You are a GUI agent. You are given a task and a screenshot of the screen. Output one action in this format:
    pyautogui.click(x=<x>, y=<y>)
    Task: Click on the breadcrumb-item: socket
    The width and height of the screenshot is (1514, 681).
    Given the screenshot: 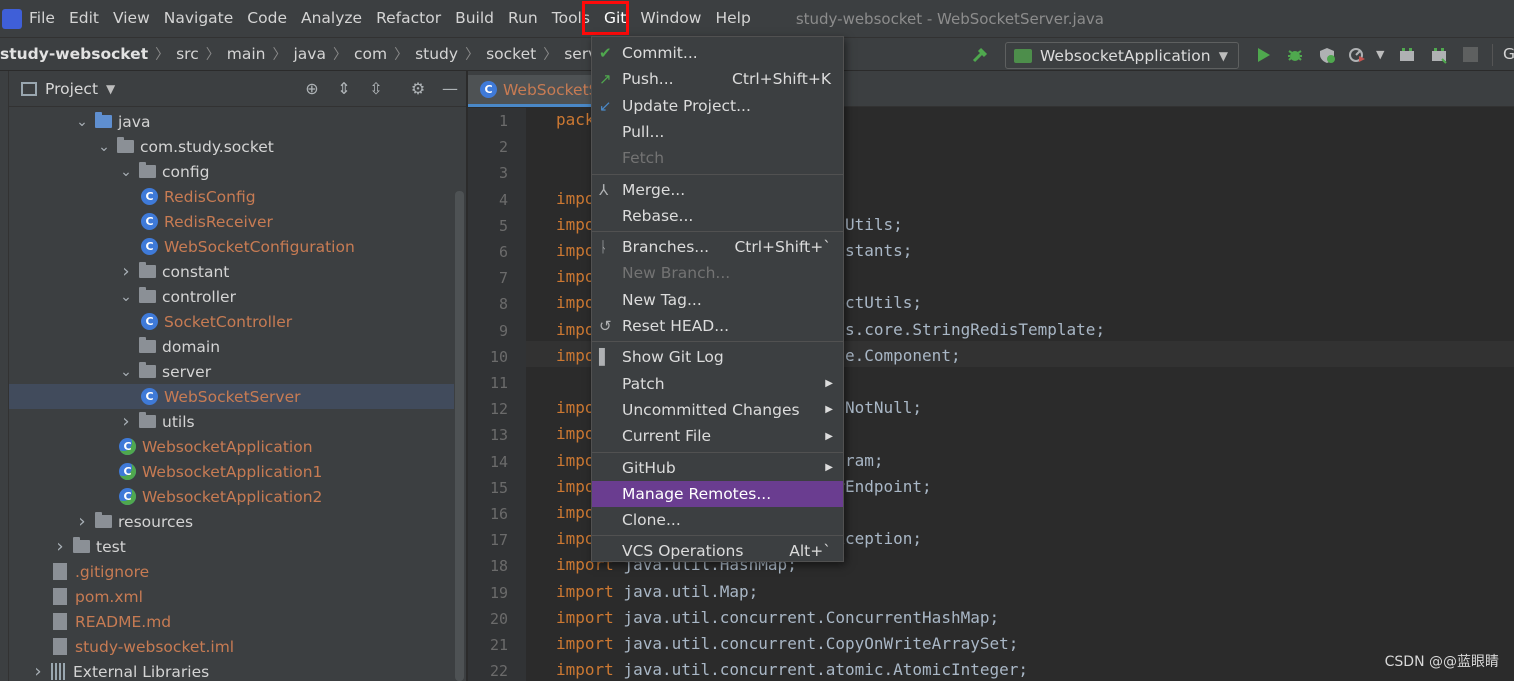 What is the action you would take?
    pyautogui.click(x=511, y=54)
    